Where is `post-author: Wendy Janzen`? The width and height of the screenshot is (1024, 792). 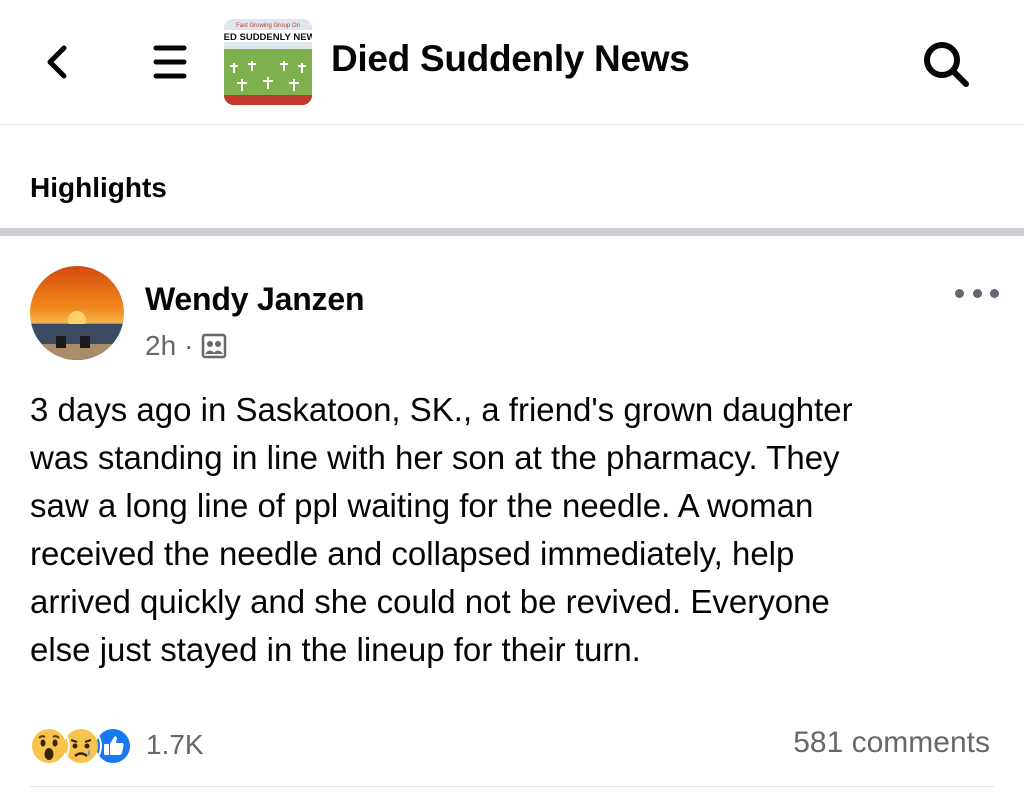 post-author: Wendy Janzen is located at coordinates (254, 299).